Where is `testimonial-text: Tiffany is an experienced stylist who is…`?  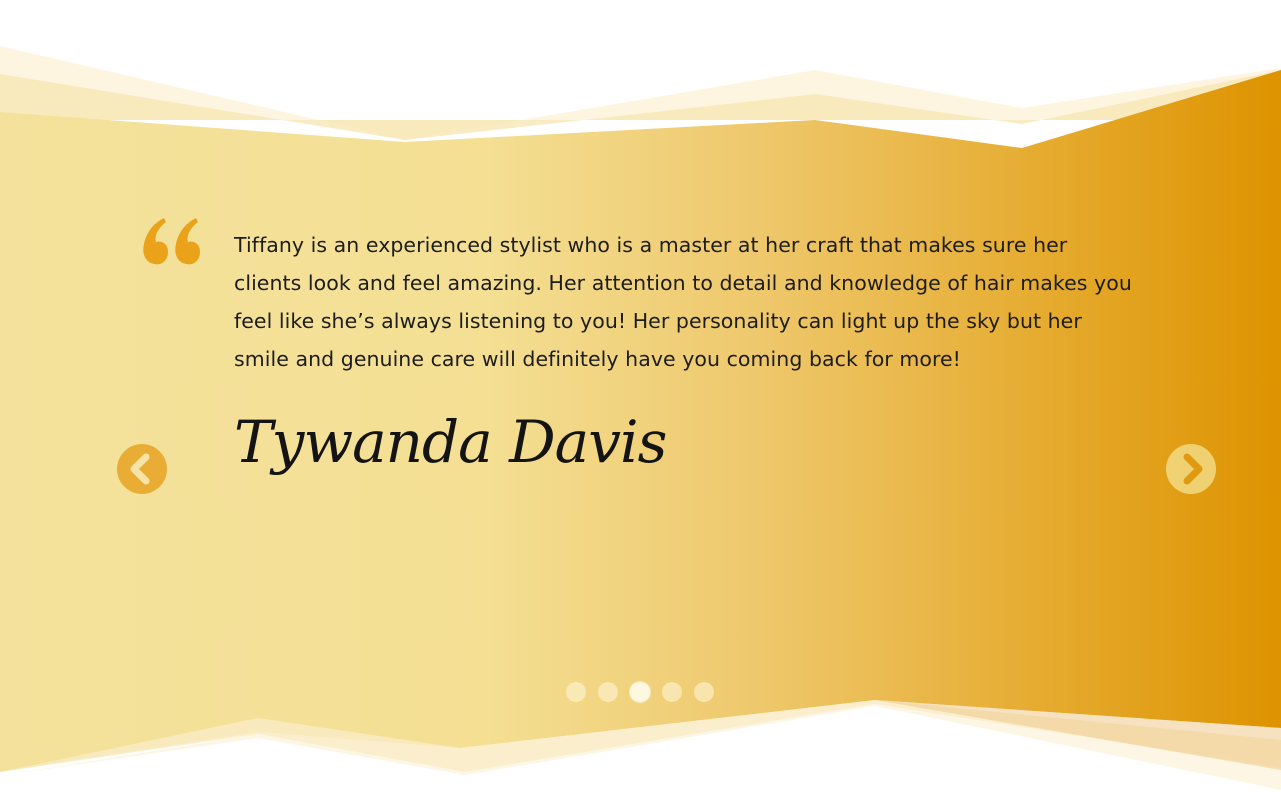 testimonial-text: Tiffany is an experienced stylist who is… is located at coordinates (683, 302).